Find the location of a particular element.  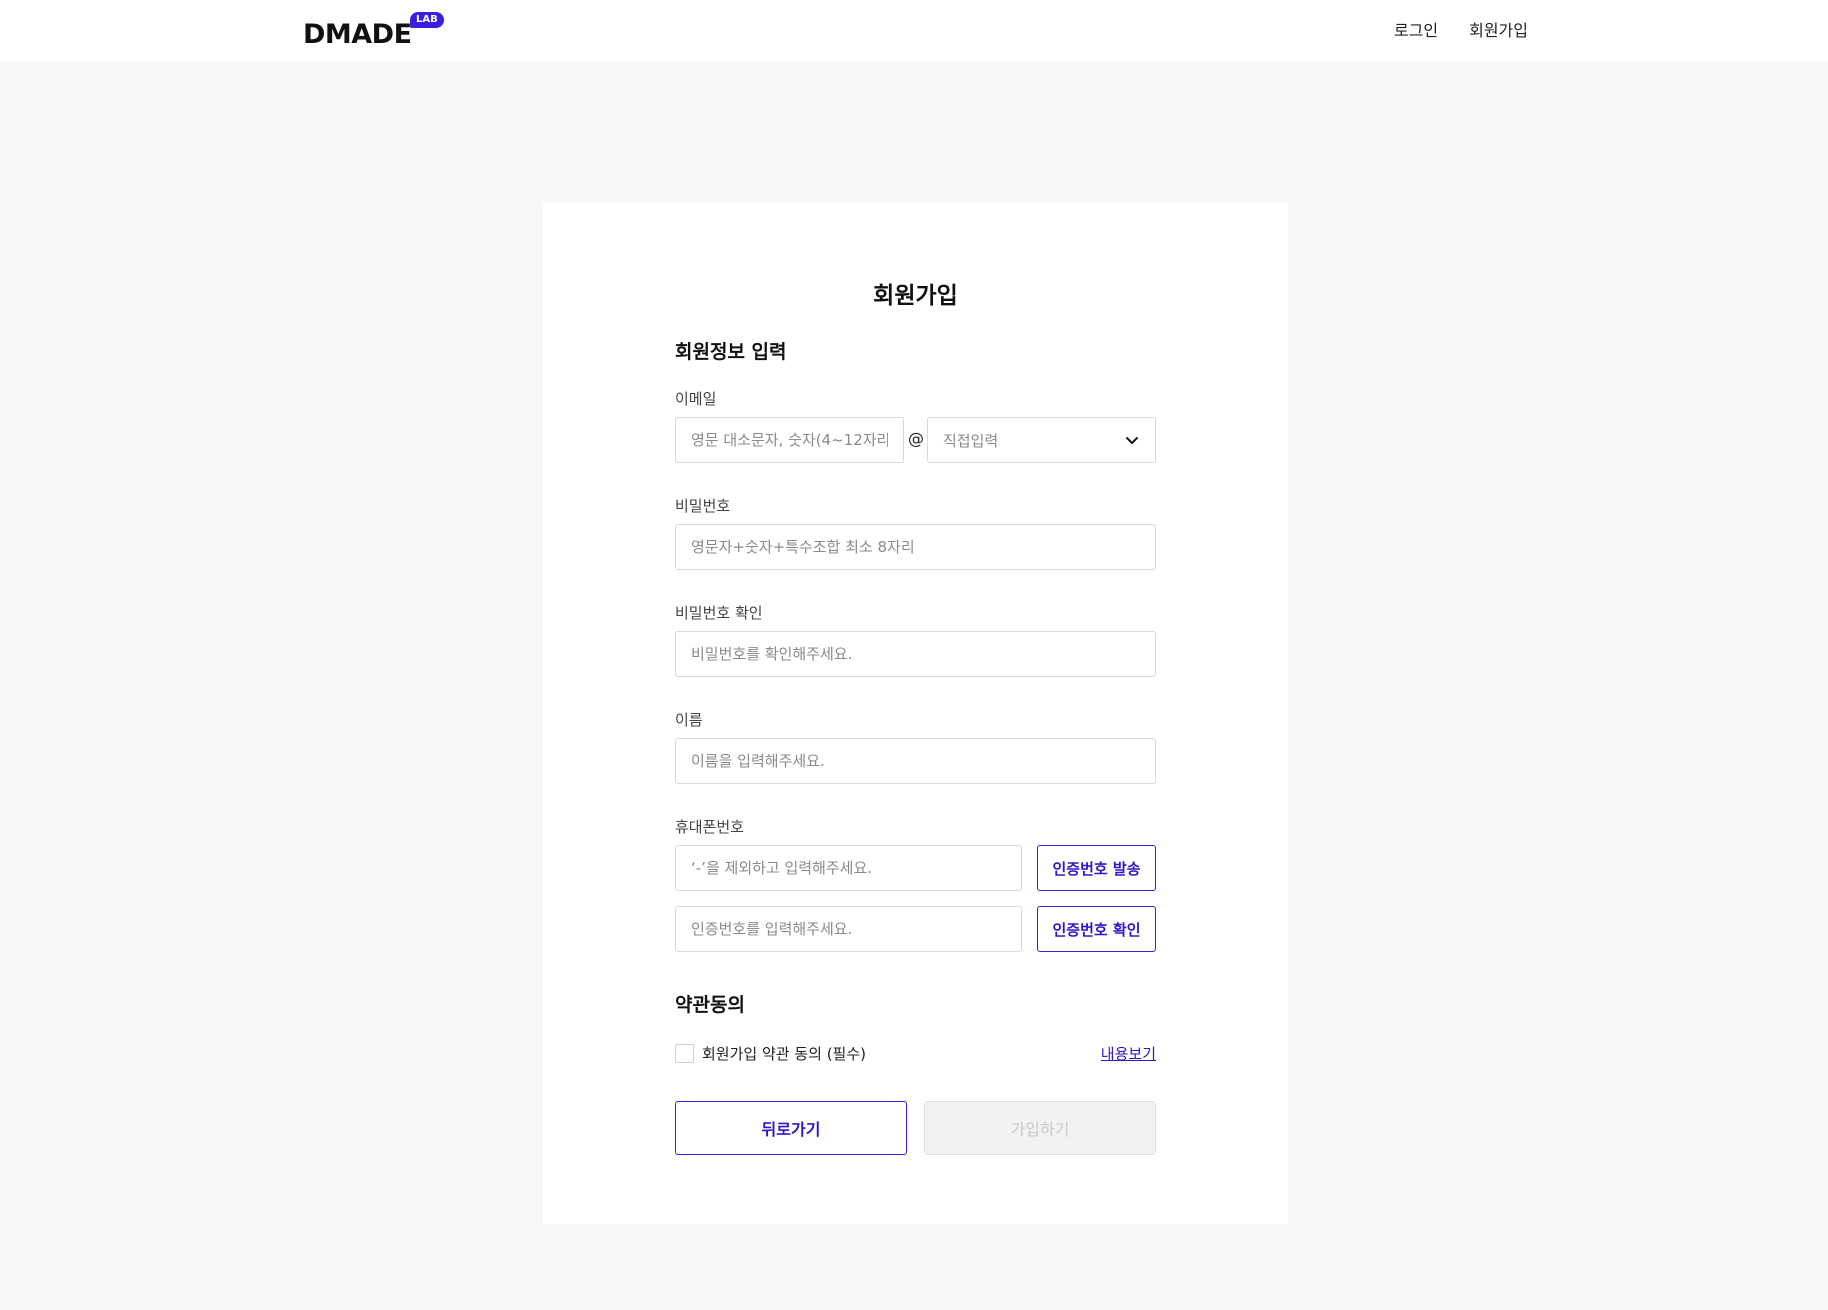

logo-badge: LAB is located at coordinates (427, 20).